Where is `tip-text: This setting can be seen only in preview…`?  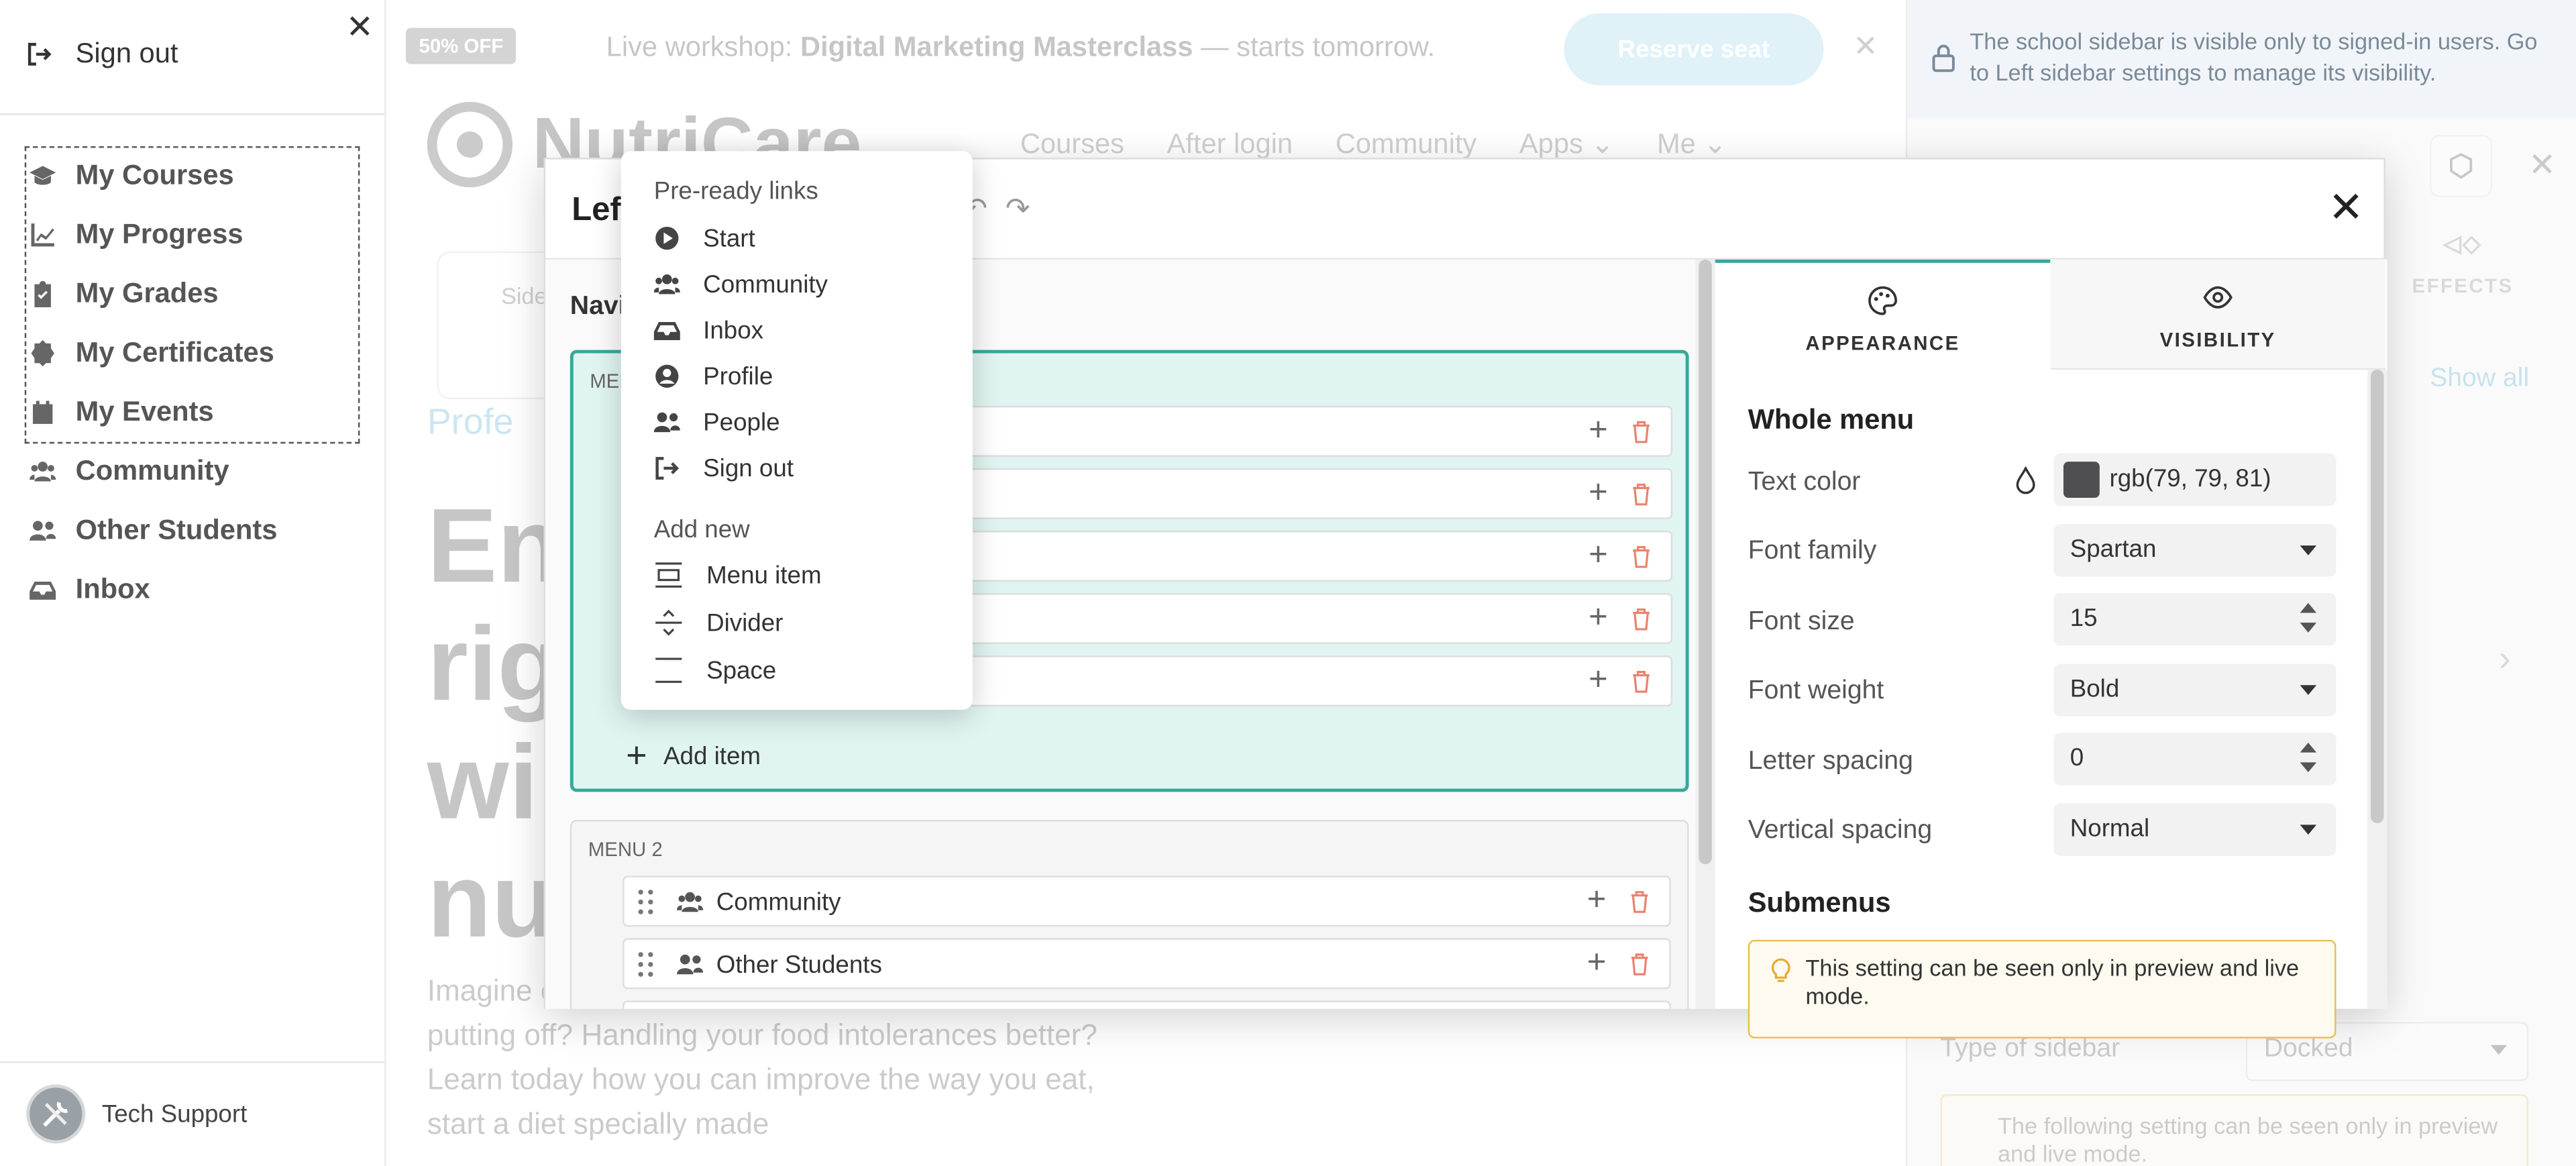
tip-text: This setting can be seen only in preview… is located at coordinates (2052, 981).